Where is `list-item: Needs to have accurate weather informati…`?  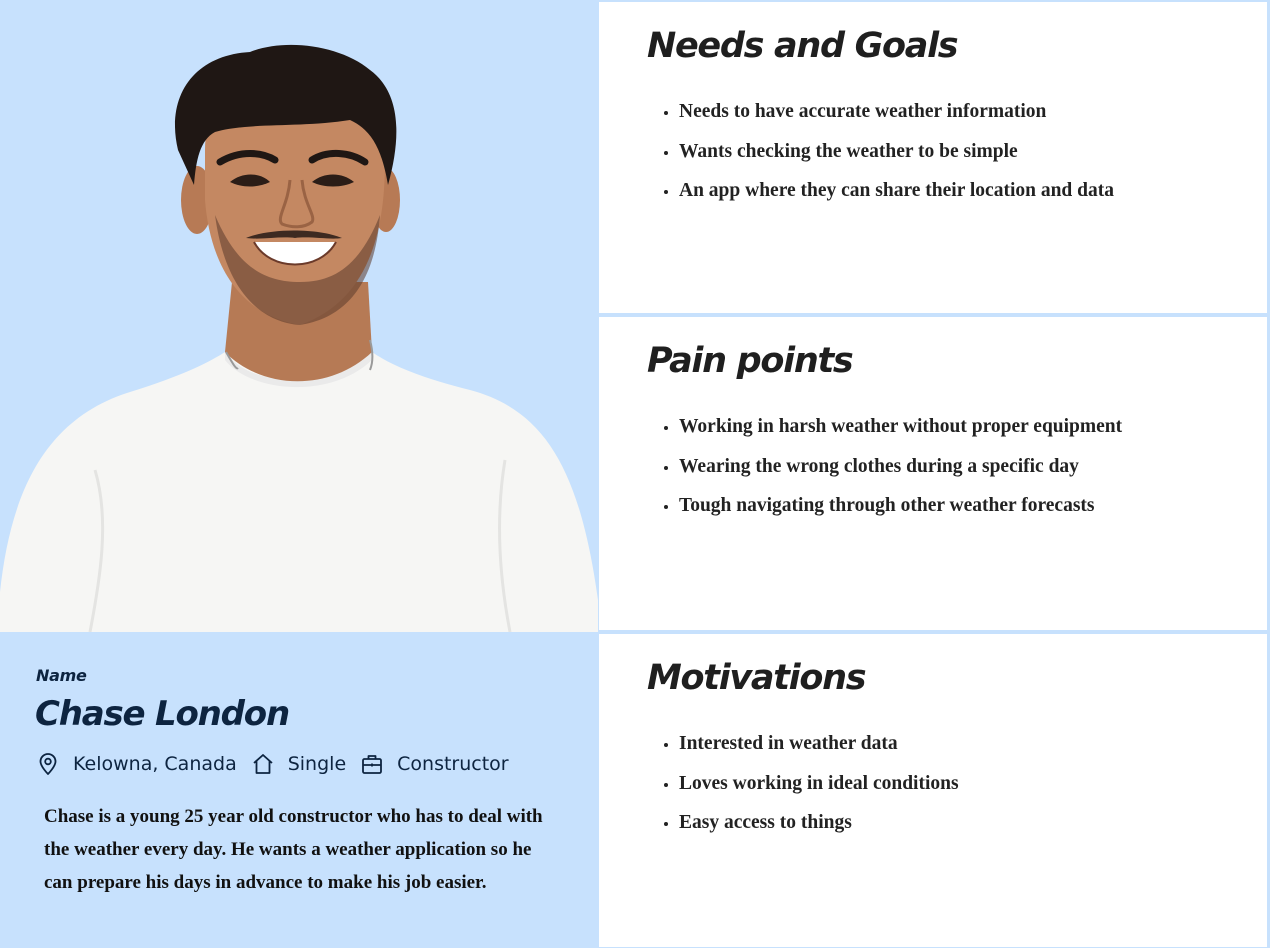 list-item: Needs to have accurate weather informati… is located at coordinates (896, 118).